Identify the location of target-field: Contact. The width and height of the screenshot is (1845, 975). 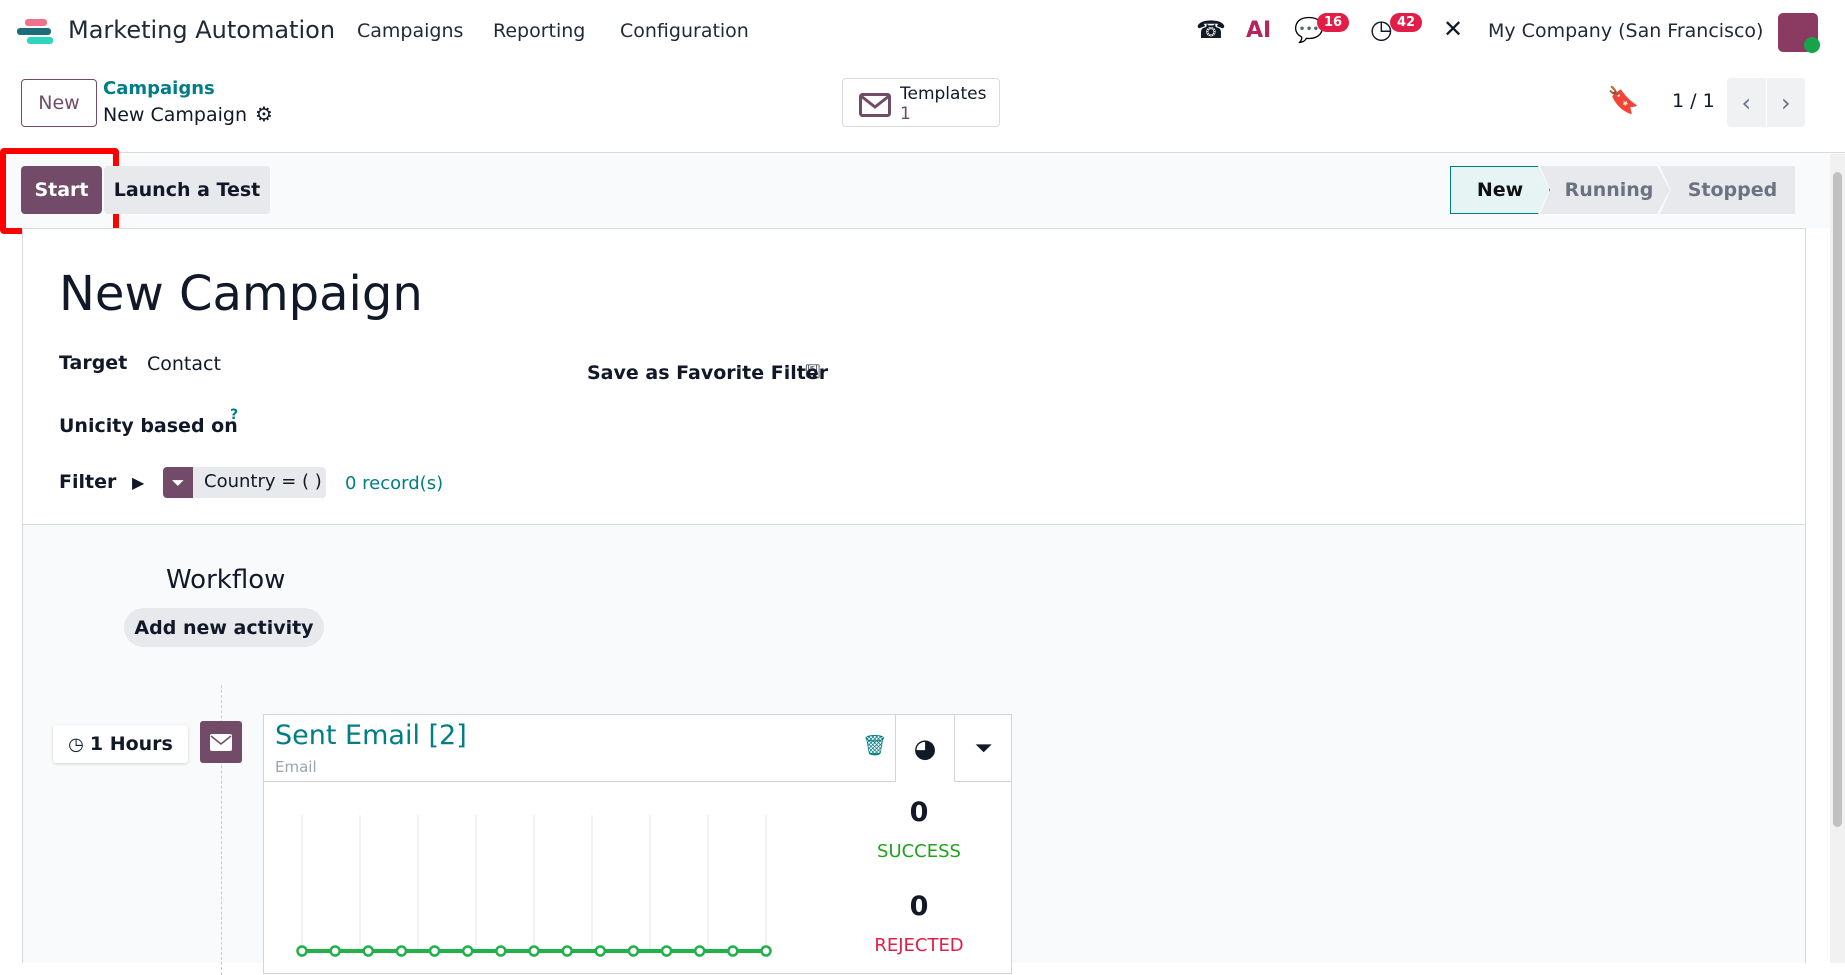
(184, 364).